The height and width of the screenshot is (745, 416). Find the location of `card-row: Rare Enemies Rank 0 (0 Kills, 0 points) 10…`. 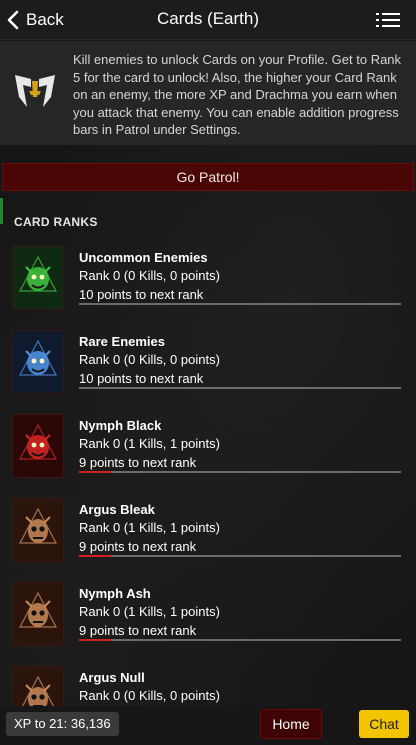

card-row: Rare Enemies Rank 0 (0 Kills, 0 points) 10… is located at coordinates (208, 366).